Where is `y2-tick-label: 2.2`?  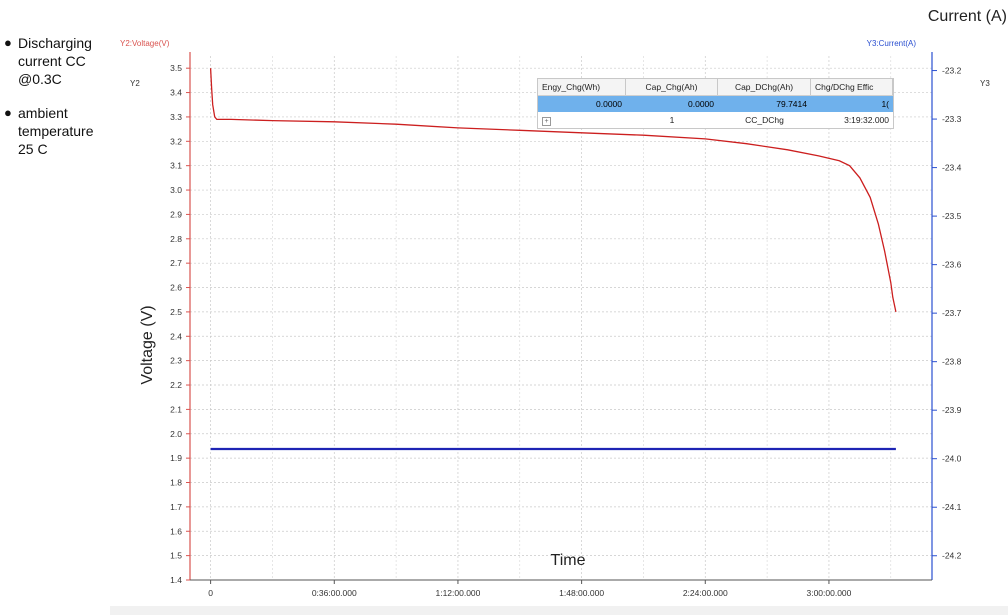 y2-tick-label: 2.2 is located at coordinates (176, 385).